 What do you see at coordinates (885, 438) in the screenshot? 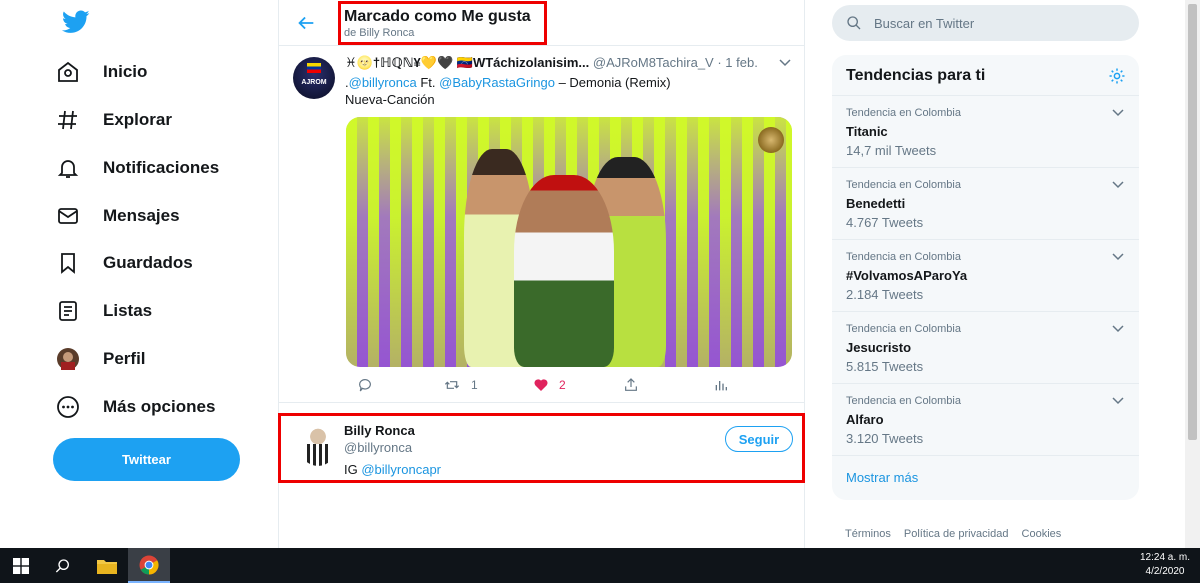
I see `trend-count: 3.120 Tweets` at bounding box center [885, 438].